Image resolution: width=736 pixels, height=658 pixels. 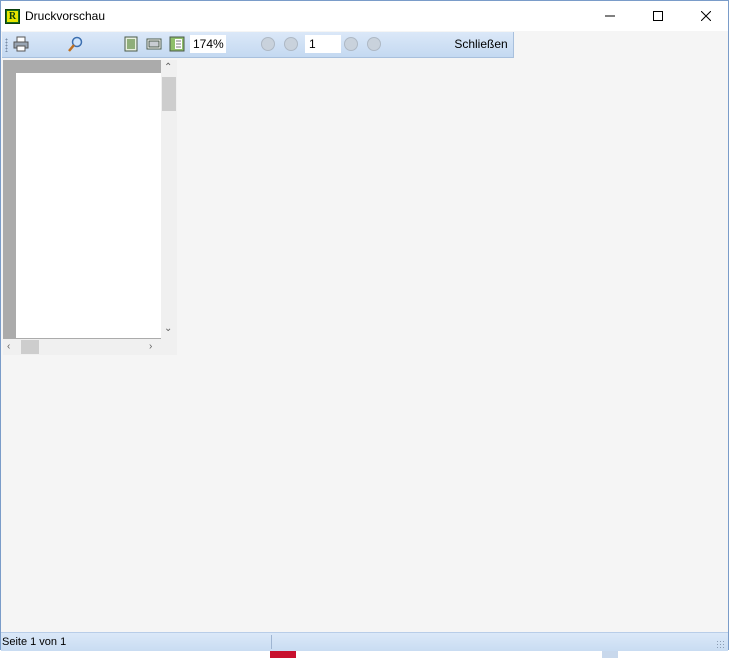 I want to click on close-window-button, so click(x=706, y=16).